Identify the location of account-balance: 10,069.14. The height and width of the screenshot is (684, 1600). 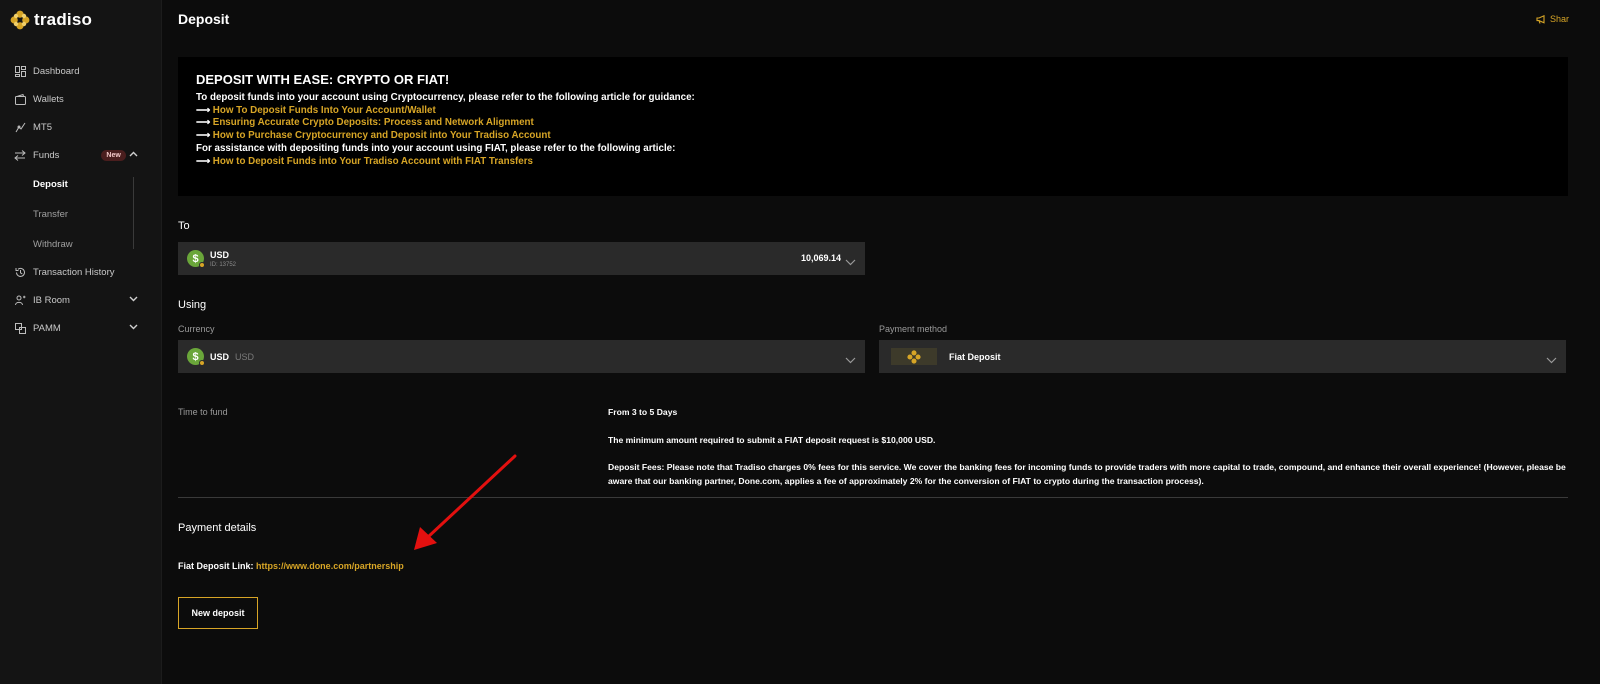
(820, 258).